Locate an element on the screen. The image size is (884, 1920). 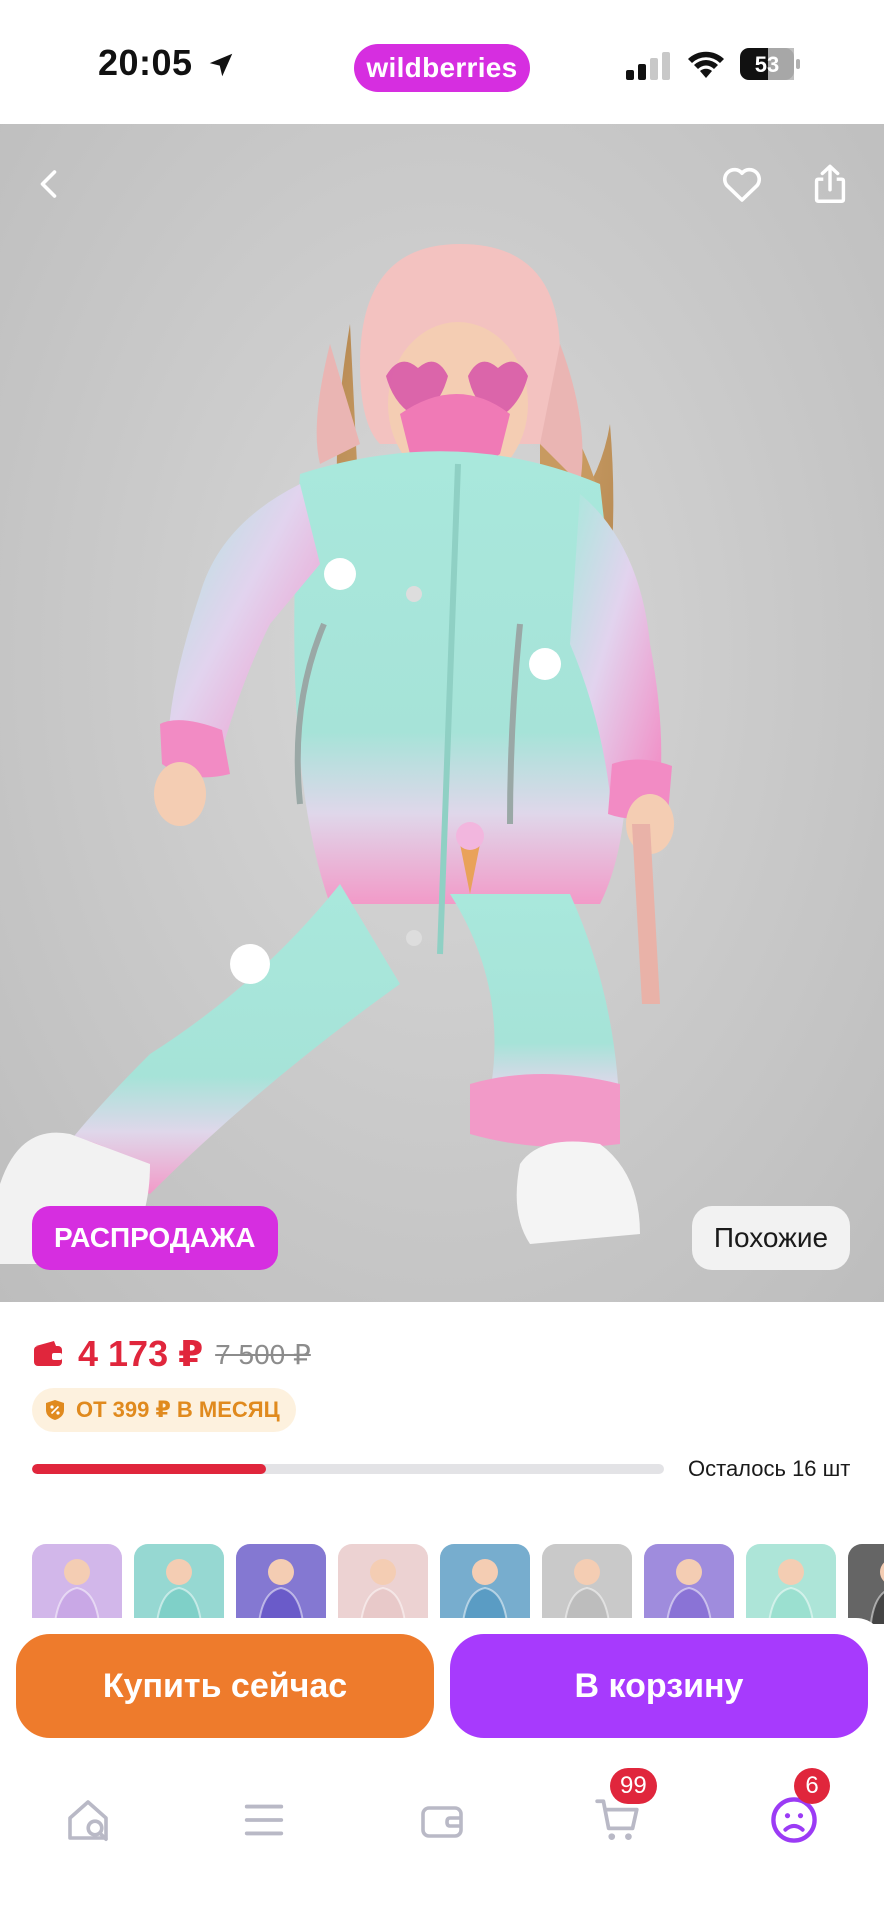
price-row: 4 173 ₽ 7 500 ₽ is located at coordinates (171, 1354).